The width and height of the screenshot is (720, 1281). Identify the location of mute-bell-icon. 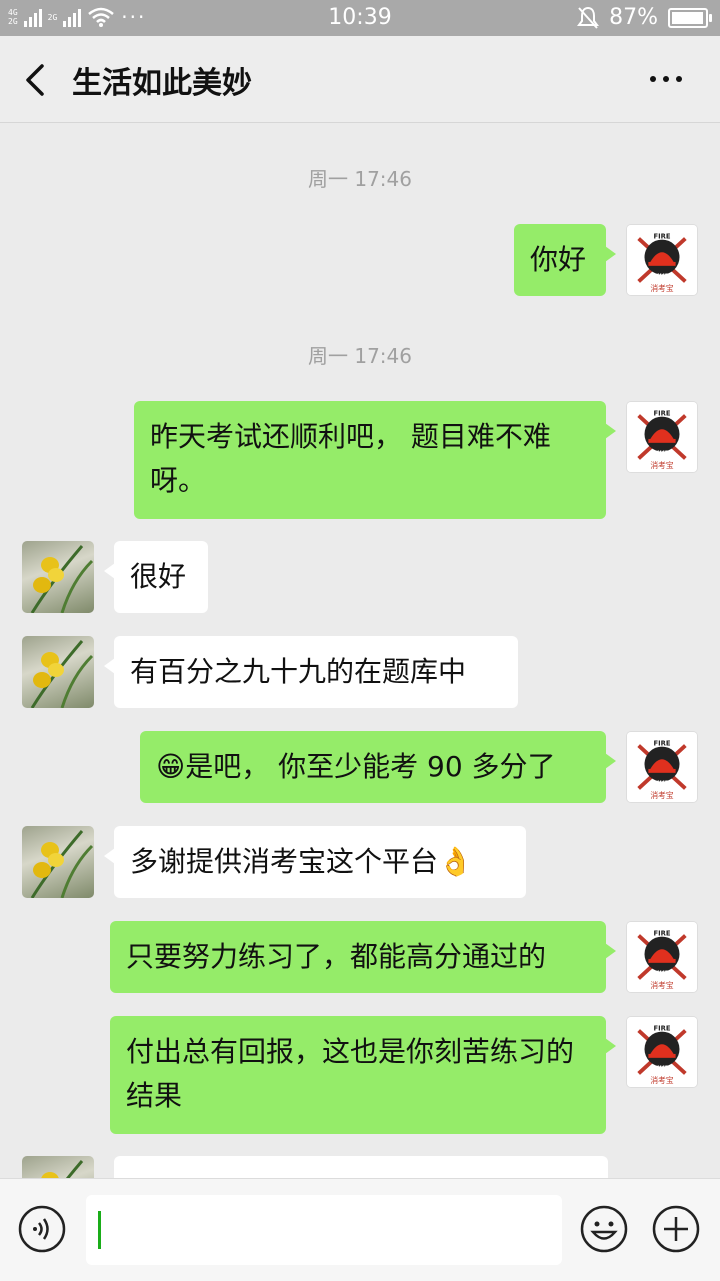
(588, 17).